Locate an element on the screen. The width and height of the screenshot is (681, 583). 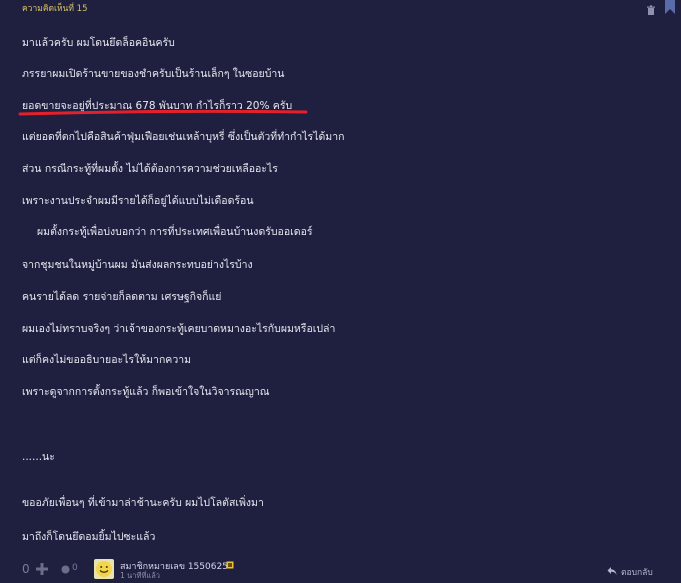
body-line-9: คนรายได้ลด รายจ่ายก็ลดตาม เศรษฐกิจก็แย่ is located at coordinates (122, 297).